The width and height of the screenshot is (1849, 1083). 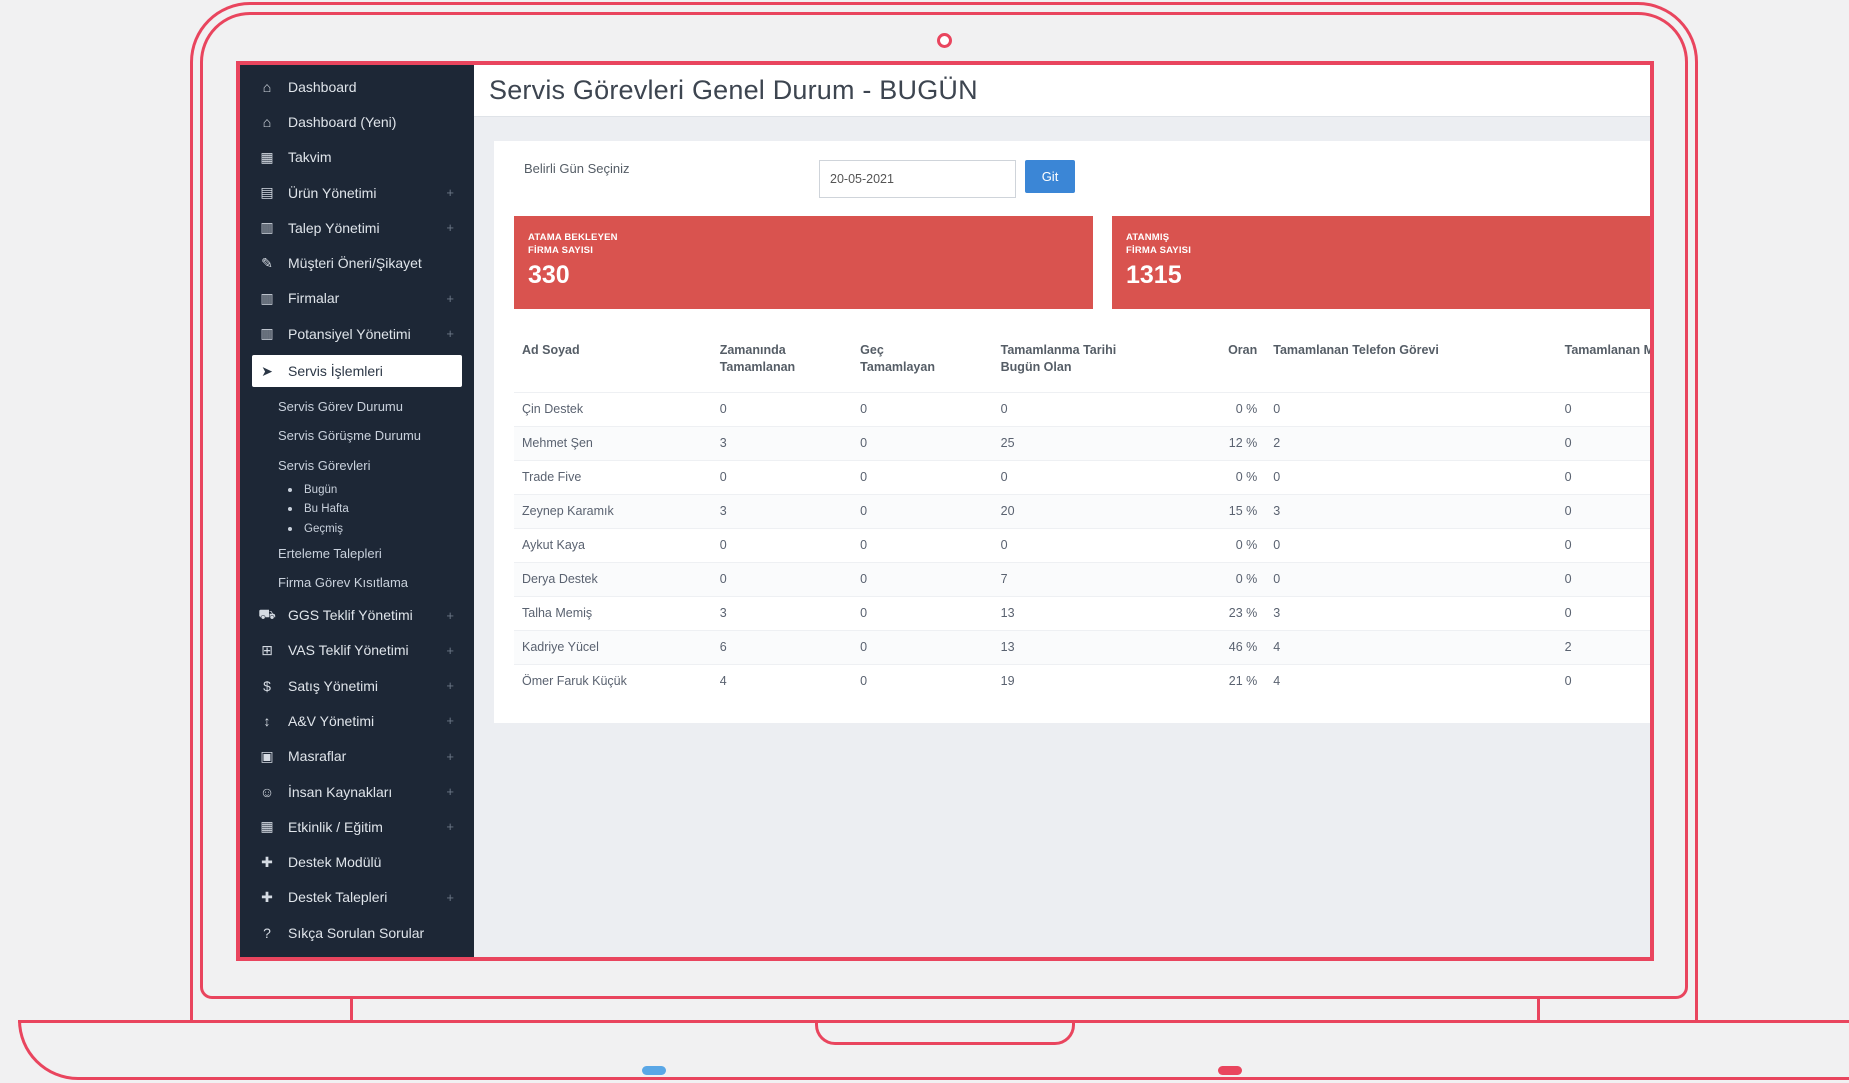 I want to click on sidebar-item-potansiyel-yonetimi: ▥ Potansiyel Yönetimi +, so click(x=357, y=333).